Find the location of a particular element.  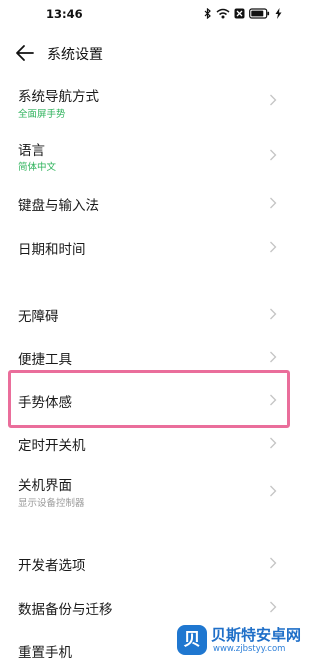

watermark-logo: 贝 is located at coordinates (192, 640).